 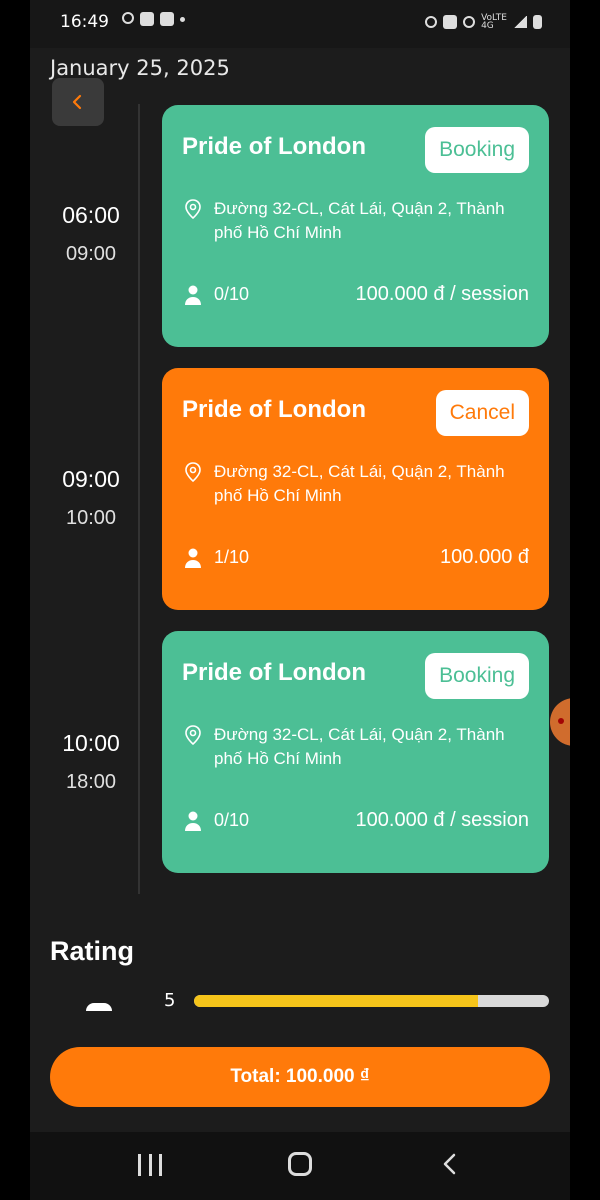 What do you see at coordinates (91, 254) in the screenshot?
I see `session-end-time: 09:00` at bounding box center [91, 254].